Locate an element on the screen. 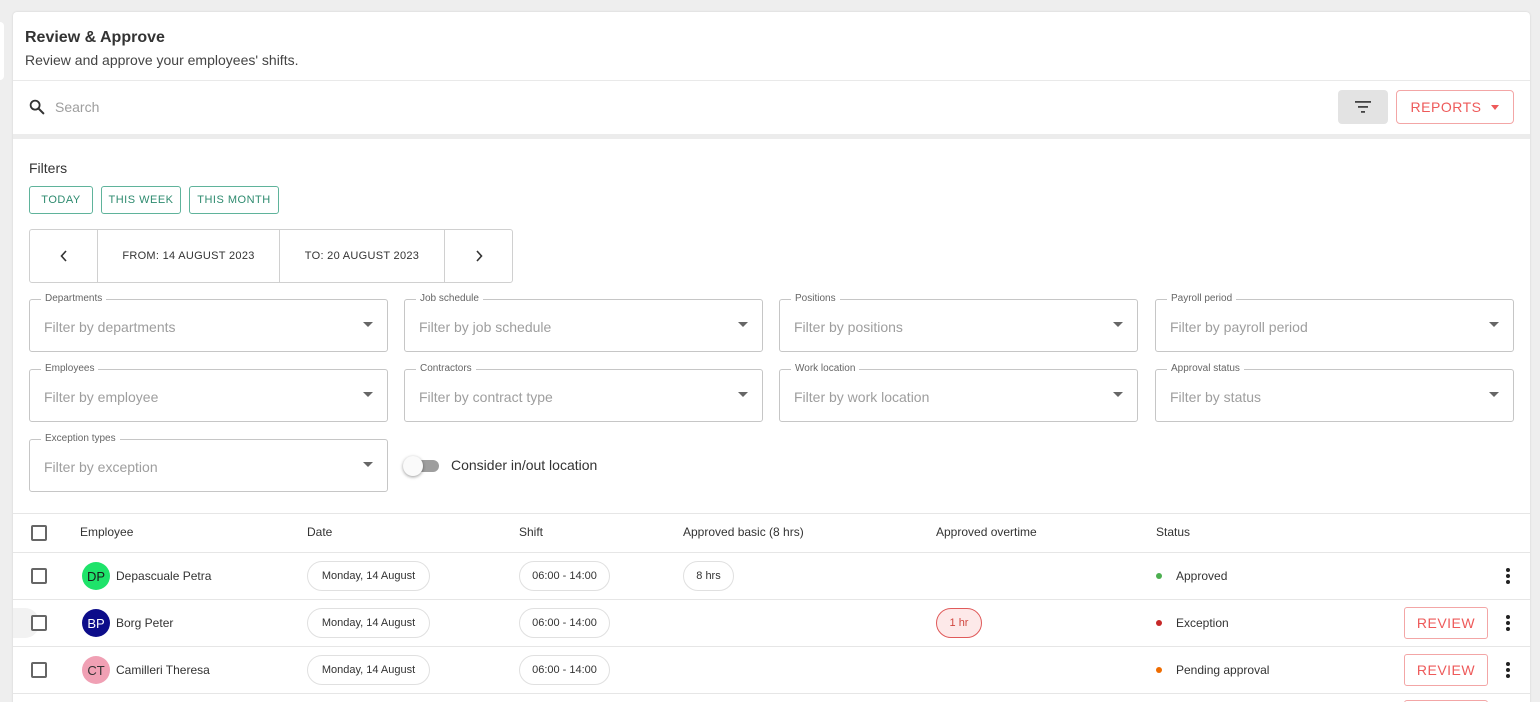  payroll-period-select: Payroll period Filter by payroll period is located at coordinates (1334, 322).